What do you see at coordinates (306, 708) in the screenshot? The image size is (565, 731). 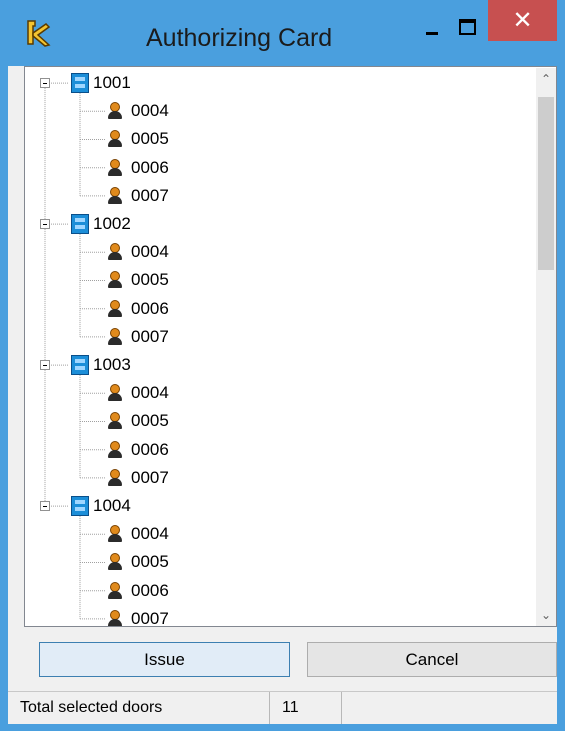 I see `status-count: 11` at bounding box center [306, 708].